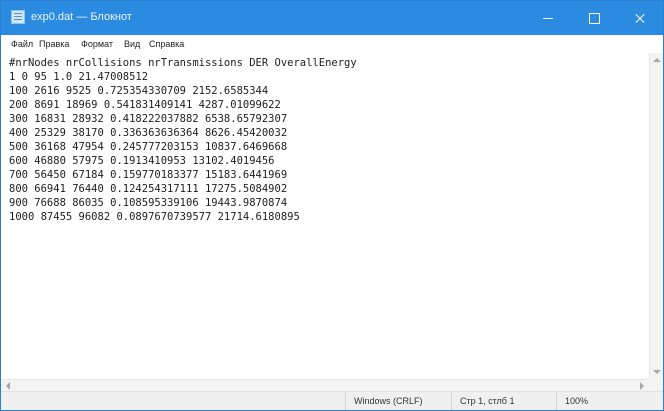  What do you see at coordinates (8, 386) in the screenshot?
I see `scroll-left-icon` at bounding box center [8, 386].